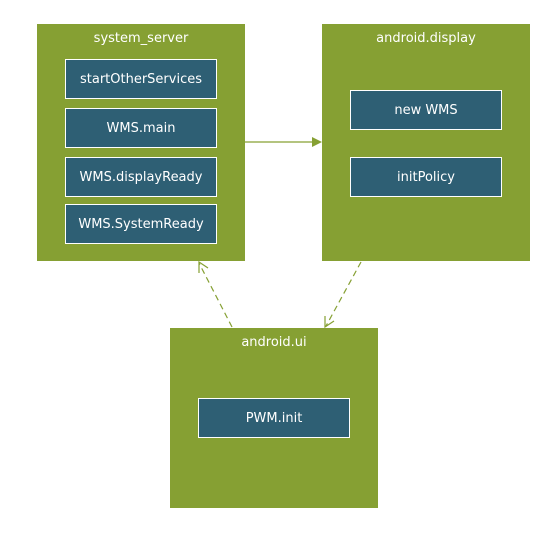  Describe the element at coordinates (283, 142) in the screenshot. I see `edge-system-server-to-display` at that location.